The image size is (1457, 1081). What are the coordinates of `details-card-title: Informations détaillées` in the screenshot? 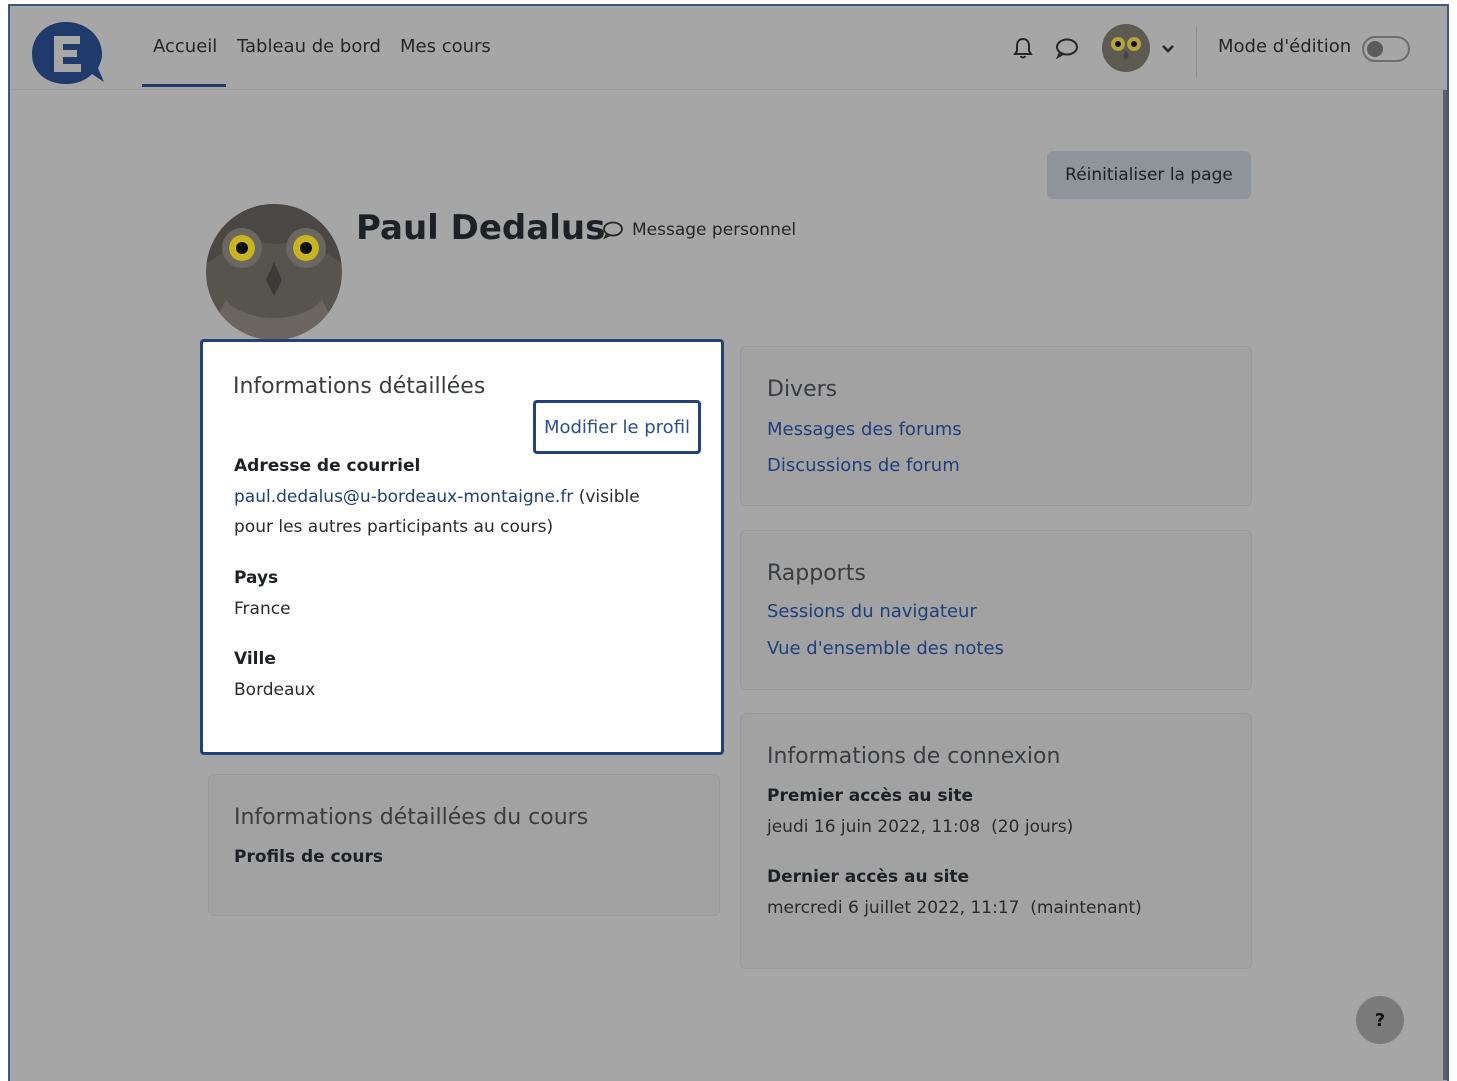 It's located at (359, 386).